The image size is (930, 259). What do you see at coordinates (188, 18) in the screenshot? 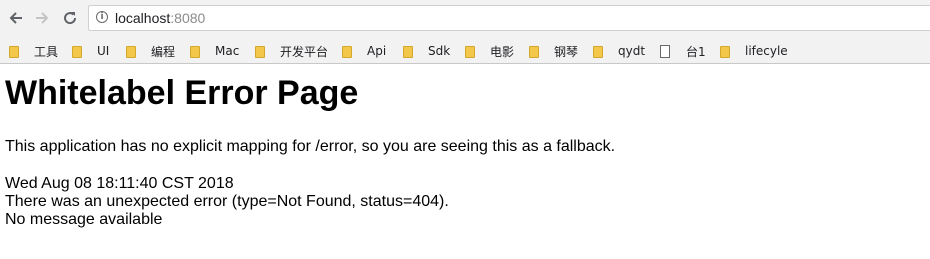
I see `url-port: :8080` at bounding box center [188, 18].